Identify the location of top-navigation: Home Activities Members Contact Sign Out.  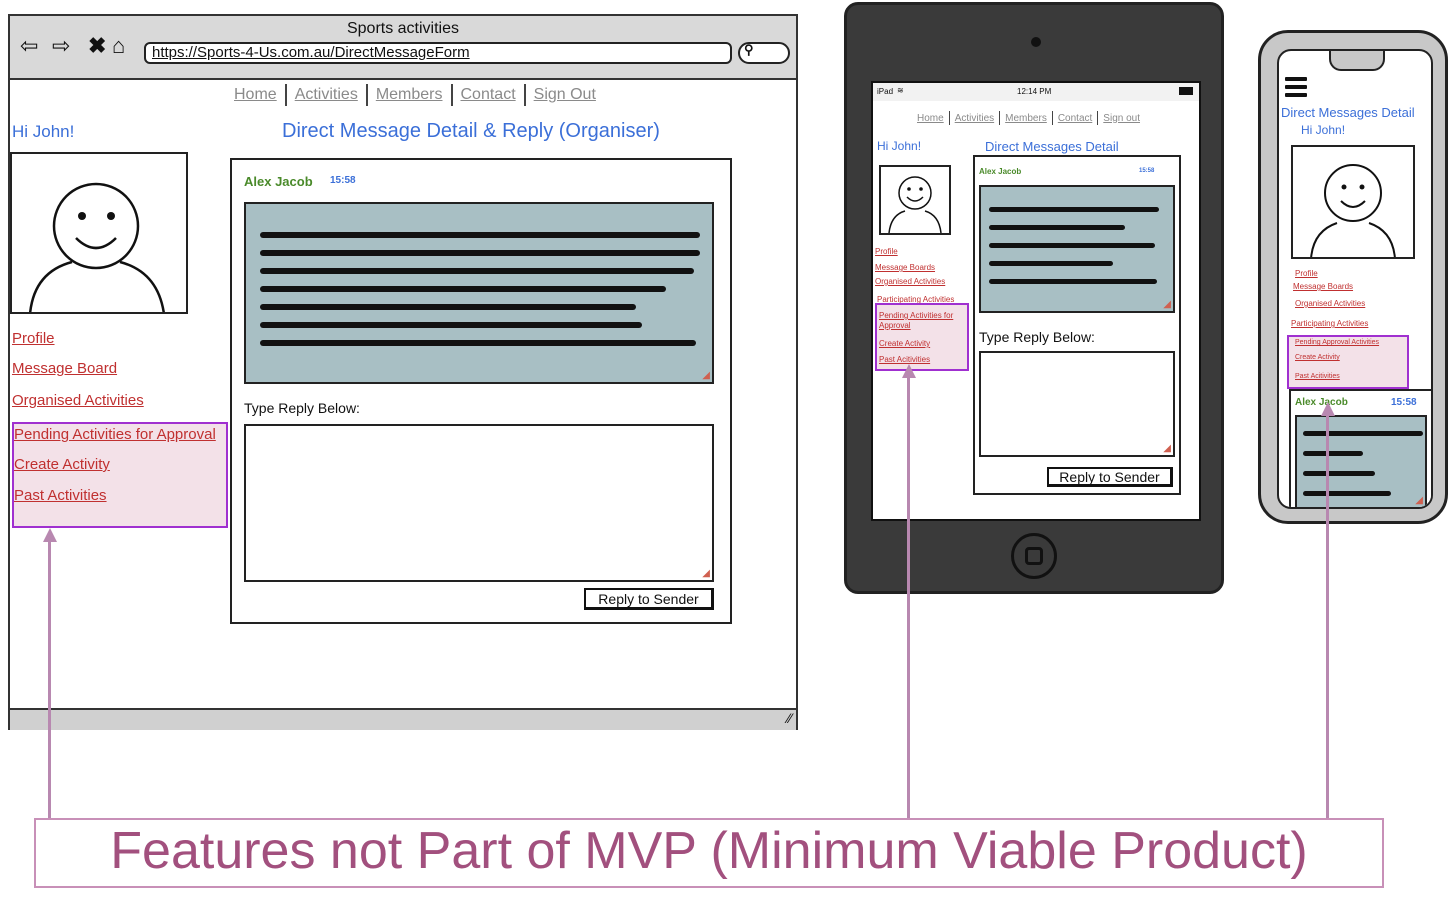
(415, 95).